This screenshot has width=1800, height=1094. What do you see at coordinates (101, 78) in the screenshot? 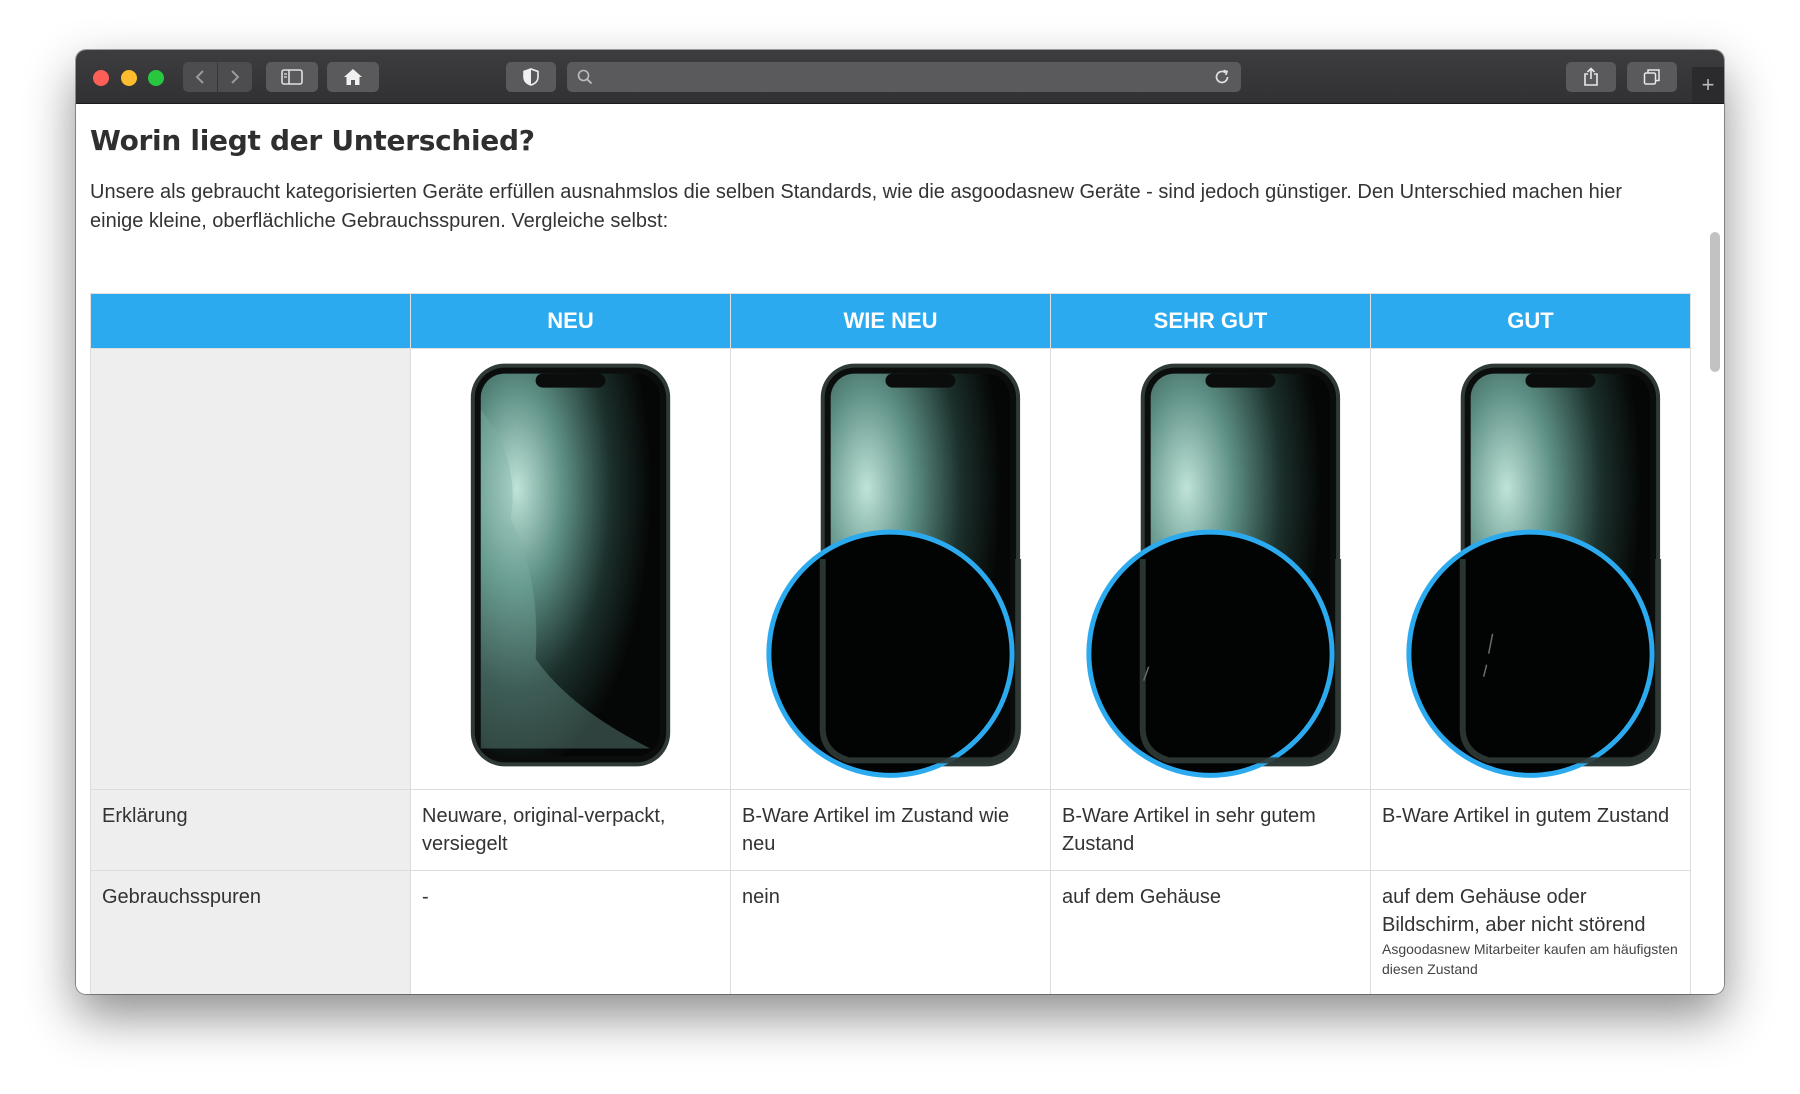
I see `close-window-button` at bounding box center [101, 78].